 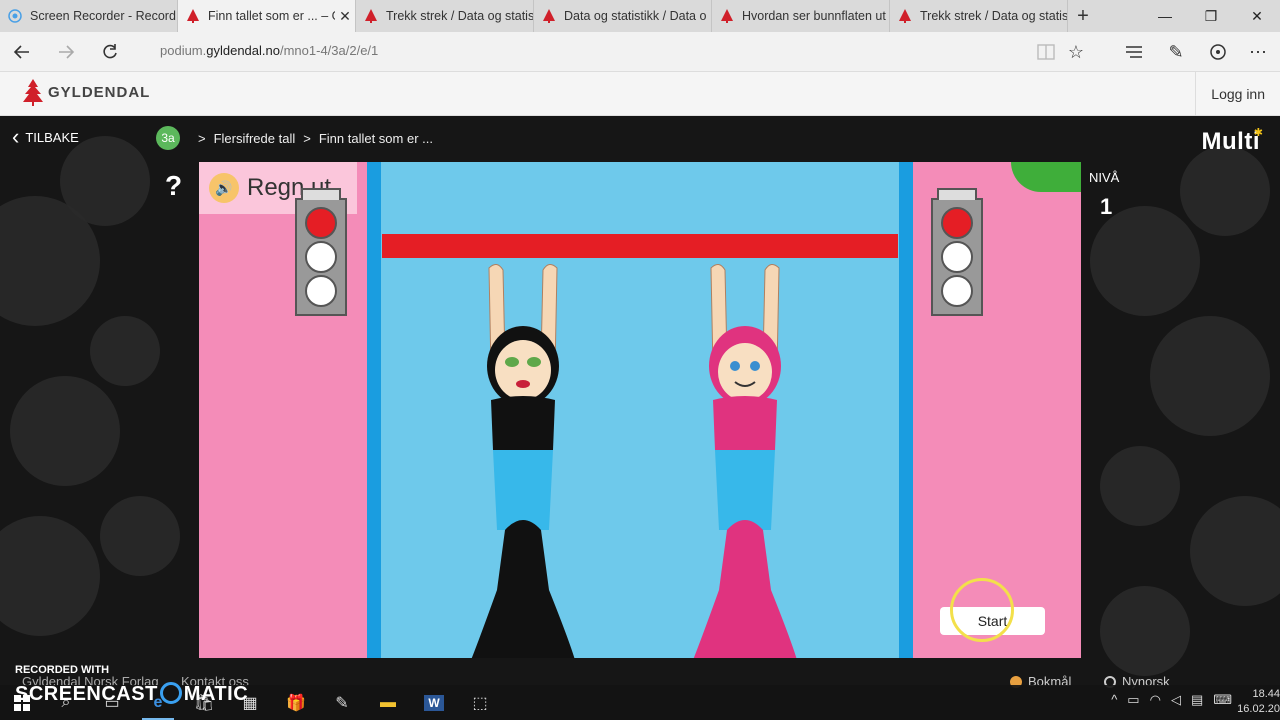 I want to click on tab-title: Finn tallet som er ... – G, so click(x=271, y=16).